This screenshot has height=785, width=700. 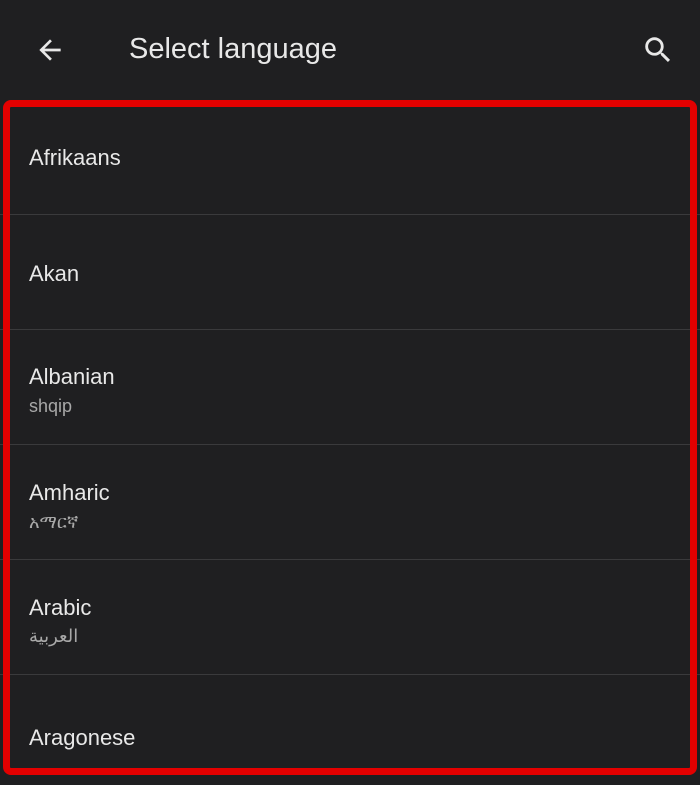 I want to click on page-title: Select language, so click(x=233, y=49).